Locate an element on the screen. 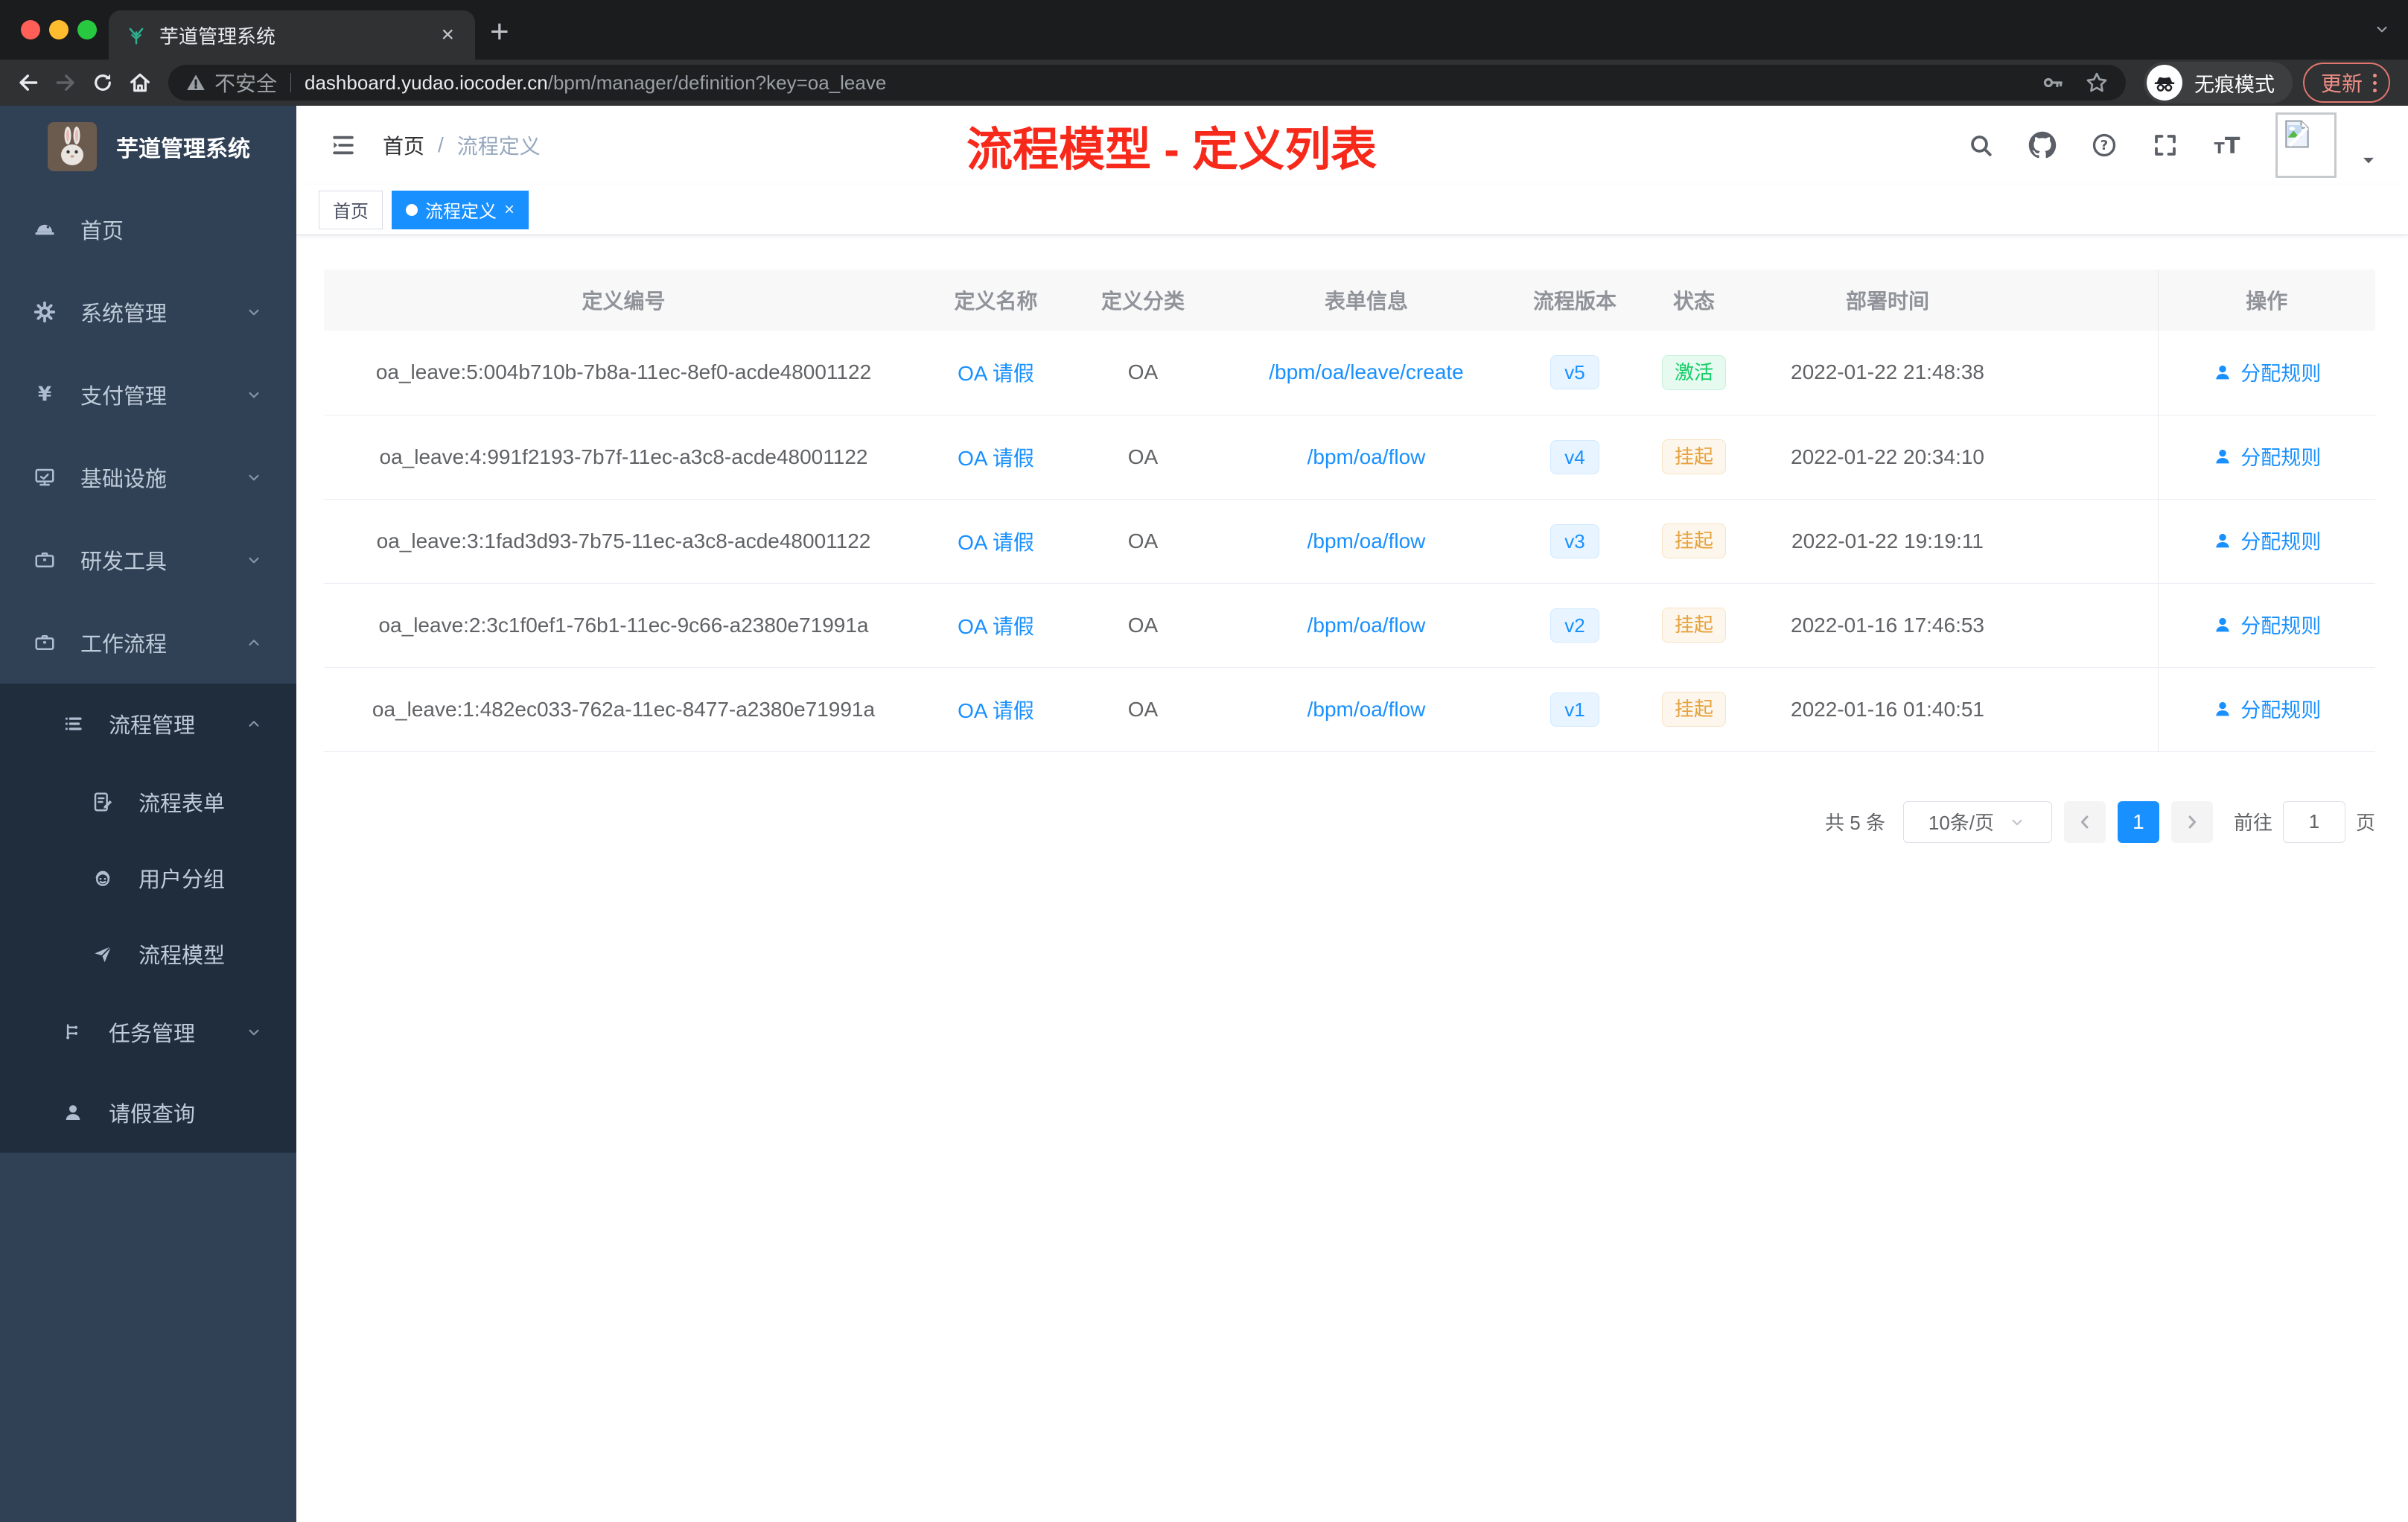 This screenshot has width=2408, height=1522. version-badge: v5 is located at coordinates (1574, 372).